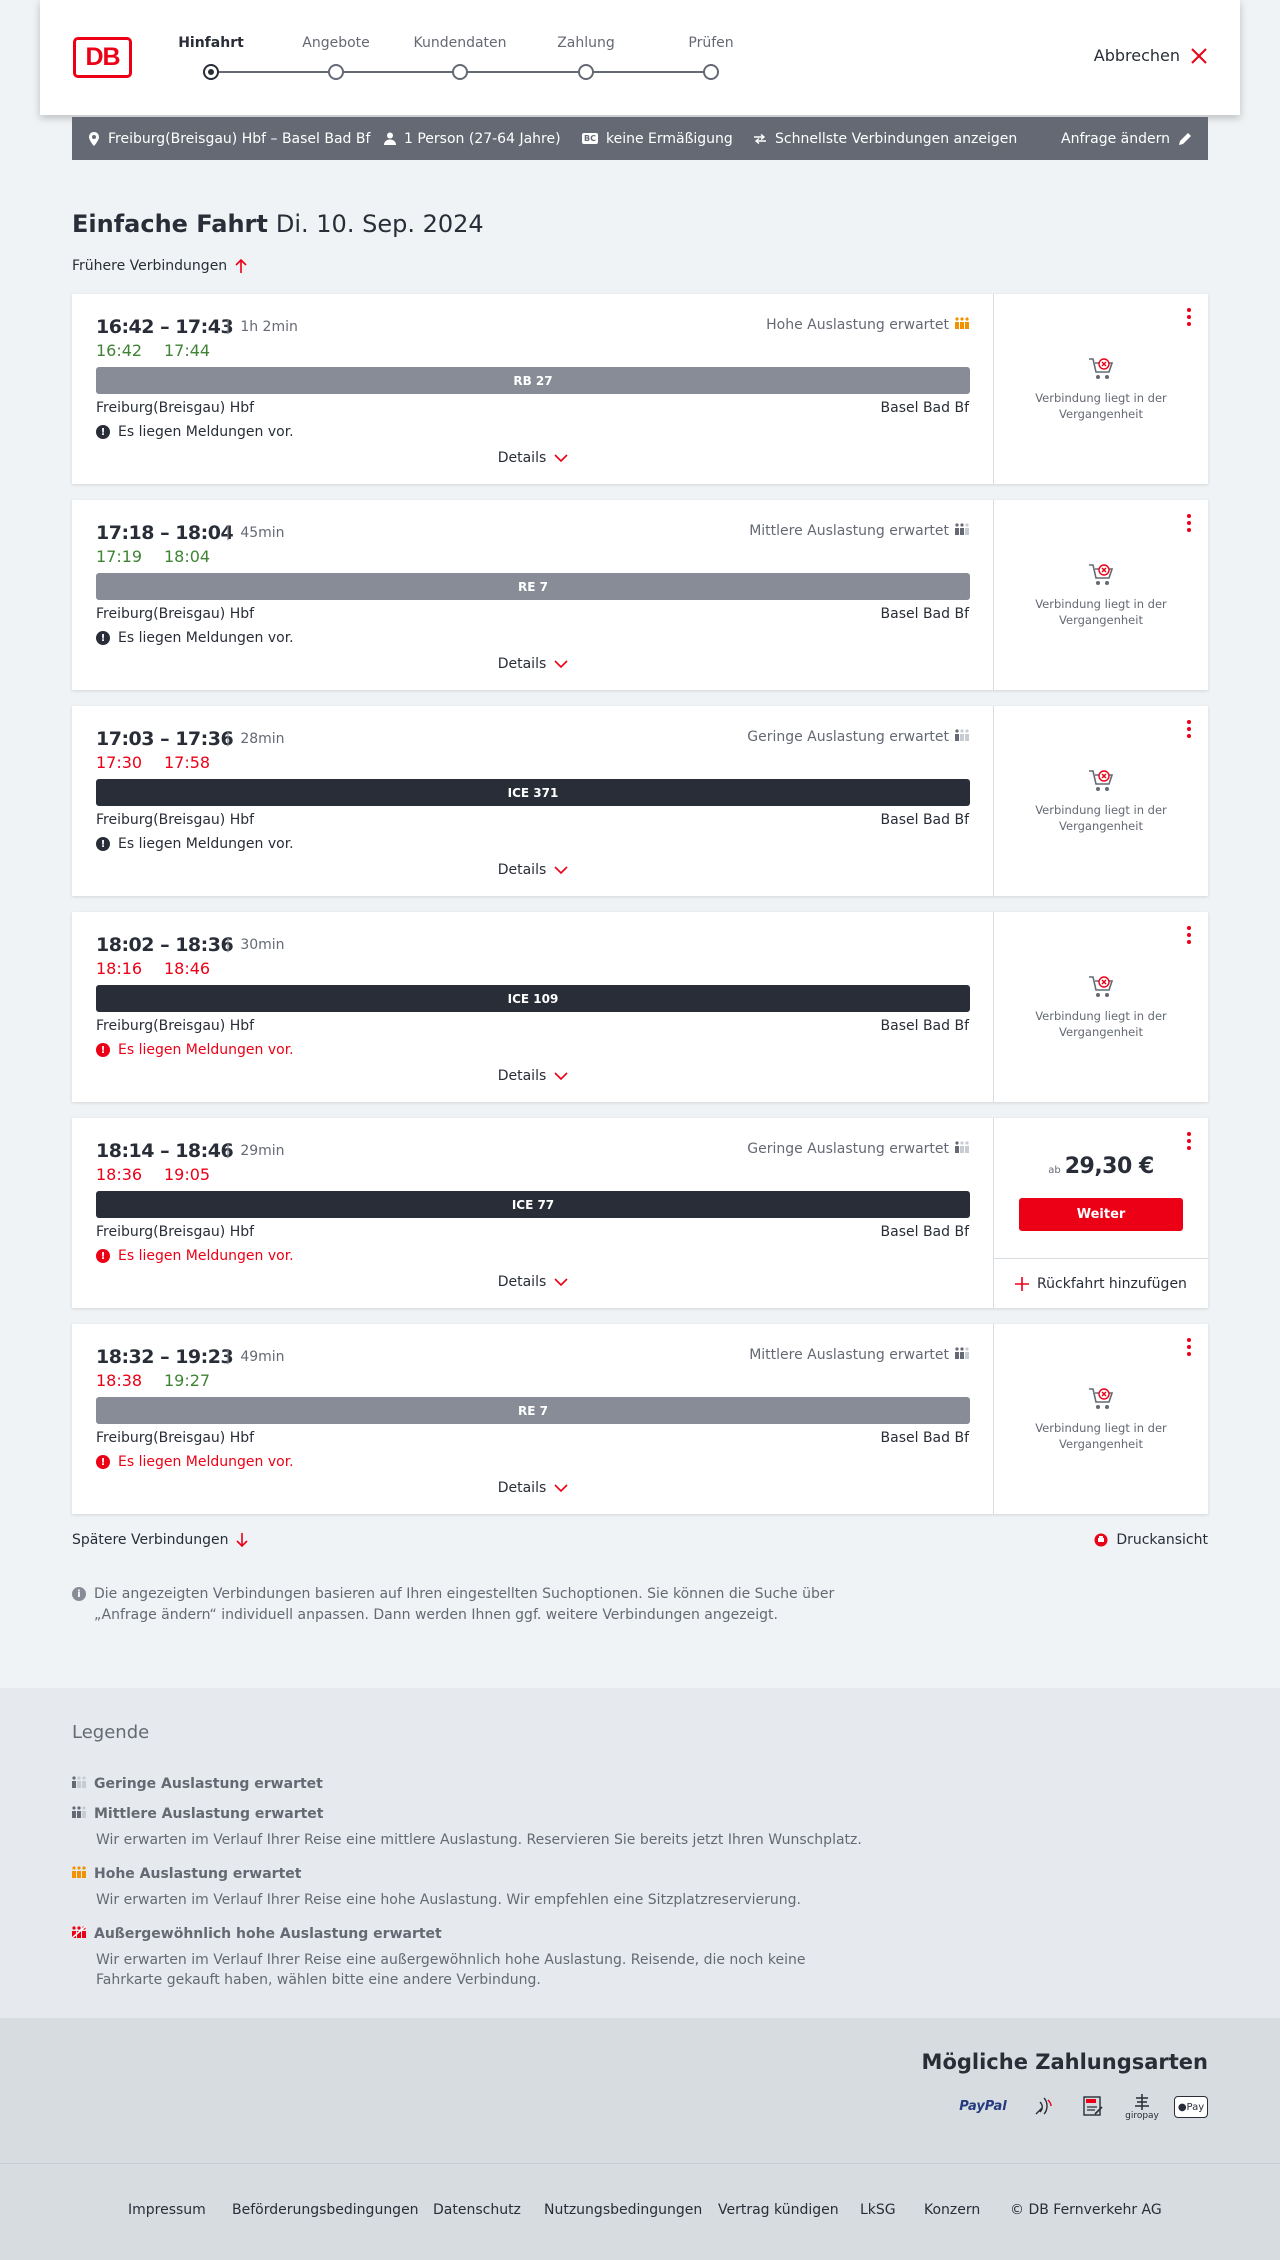 The image size is (1280, 2260). I want to click on legend-title: Legende, so click(111, 1732).